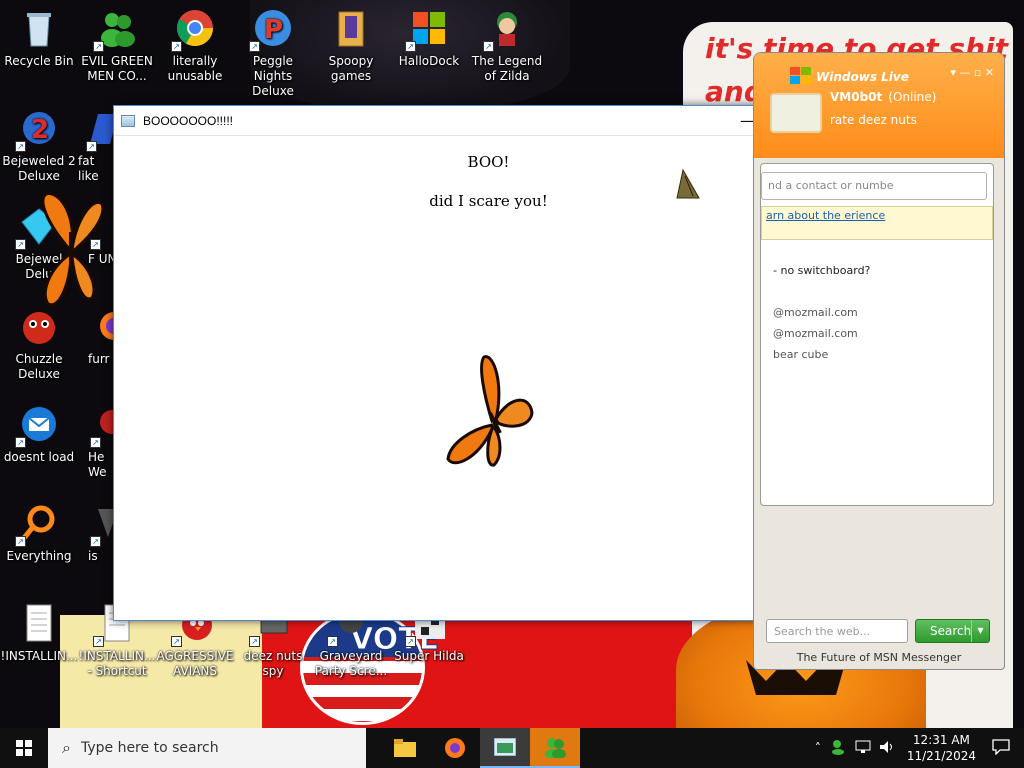 The image size is (1024, 768). What do you see at coordinates (879, 657) in the screenshot?
I see `msn-footer: The Future of MSN Messenger` at bounding box center [879, 657].